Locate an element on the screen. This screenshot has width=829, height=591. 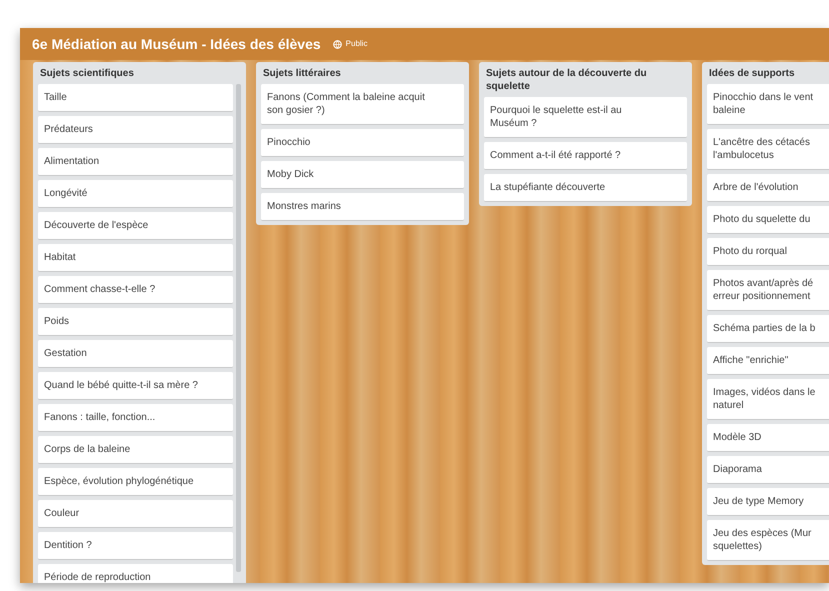
card: Images, vidéos dans le naturel is located at coordinates (768, 399).